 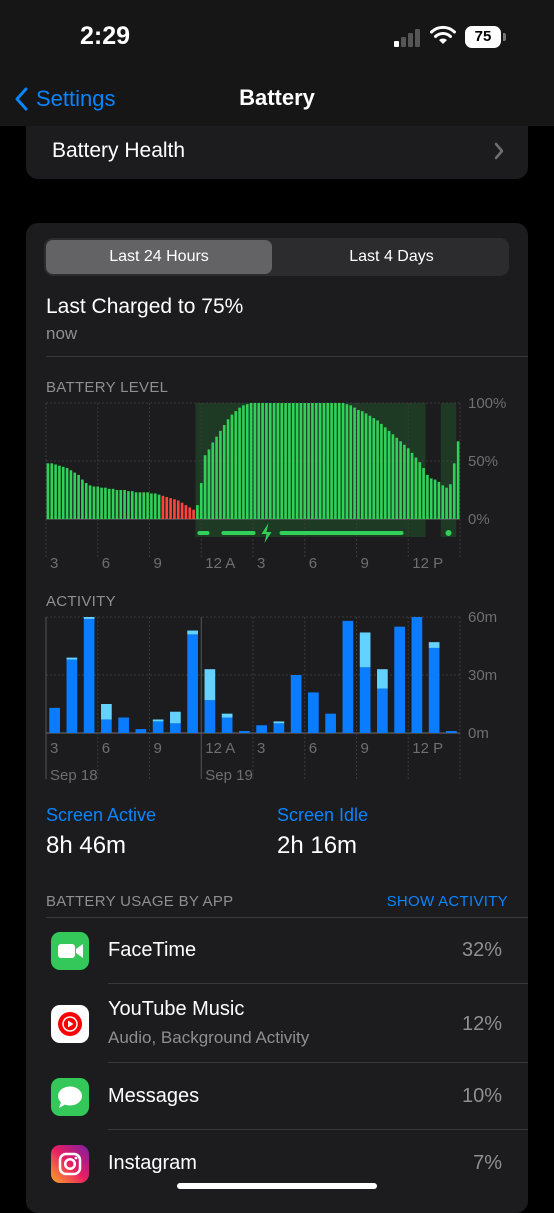 I want to click on time-range-segmented-control: Last 24 Hours Last 4 Days, so click(x=276, y=257).